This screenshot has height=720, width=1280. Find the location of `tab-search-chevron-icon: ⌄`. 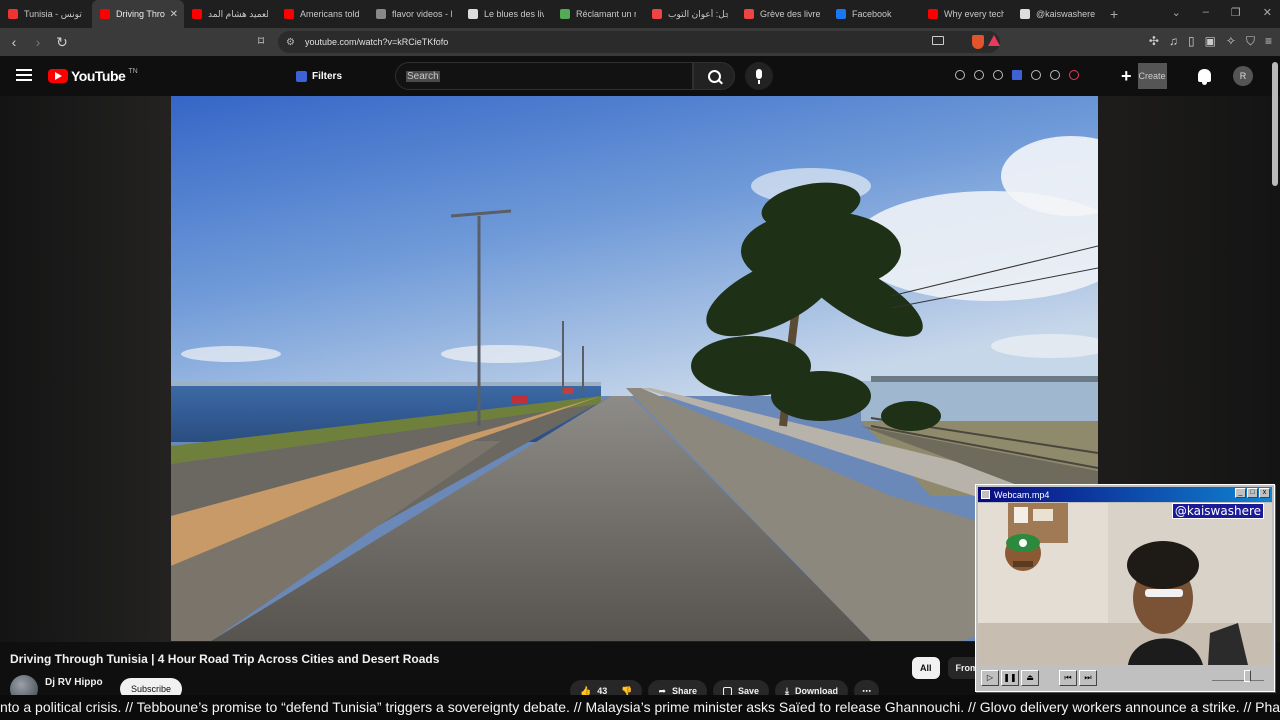

tab-search-chevron-icon: ⌄ is located at coordinates (1176, 12).